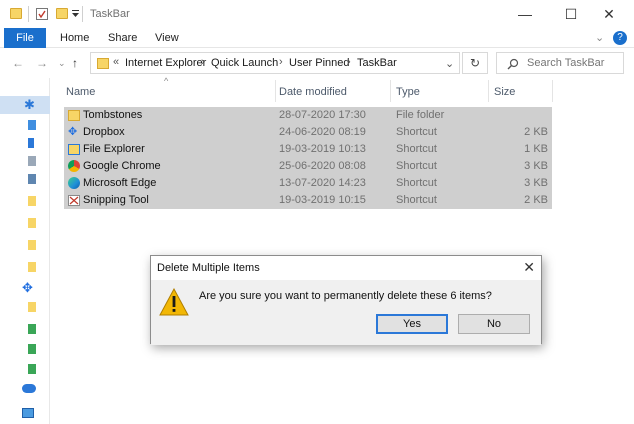  I want to click on file-name: Snipping Tool, so click(116, 200).